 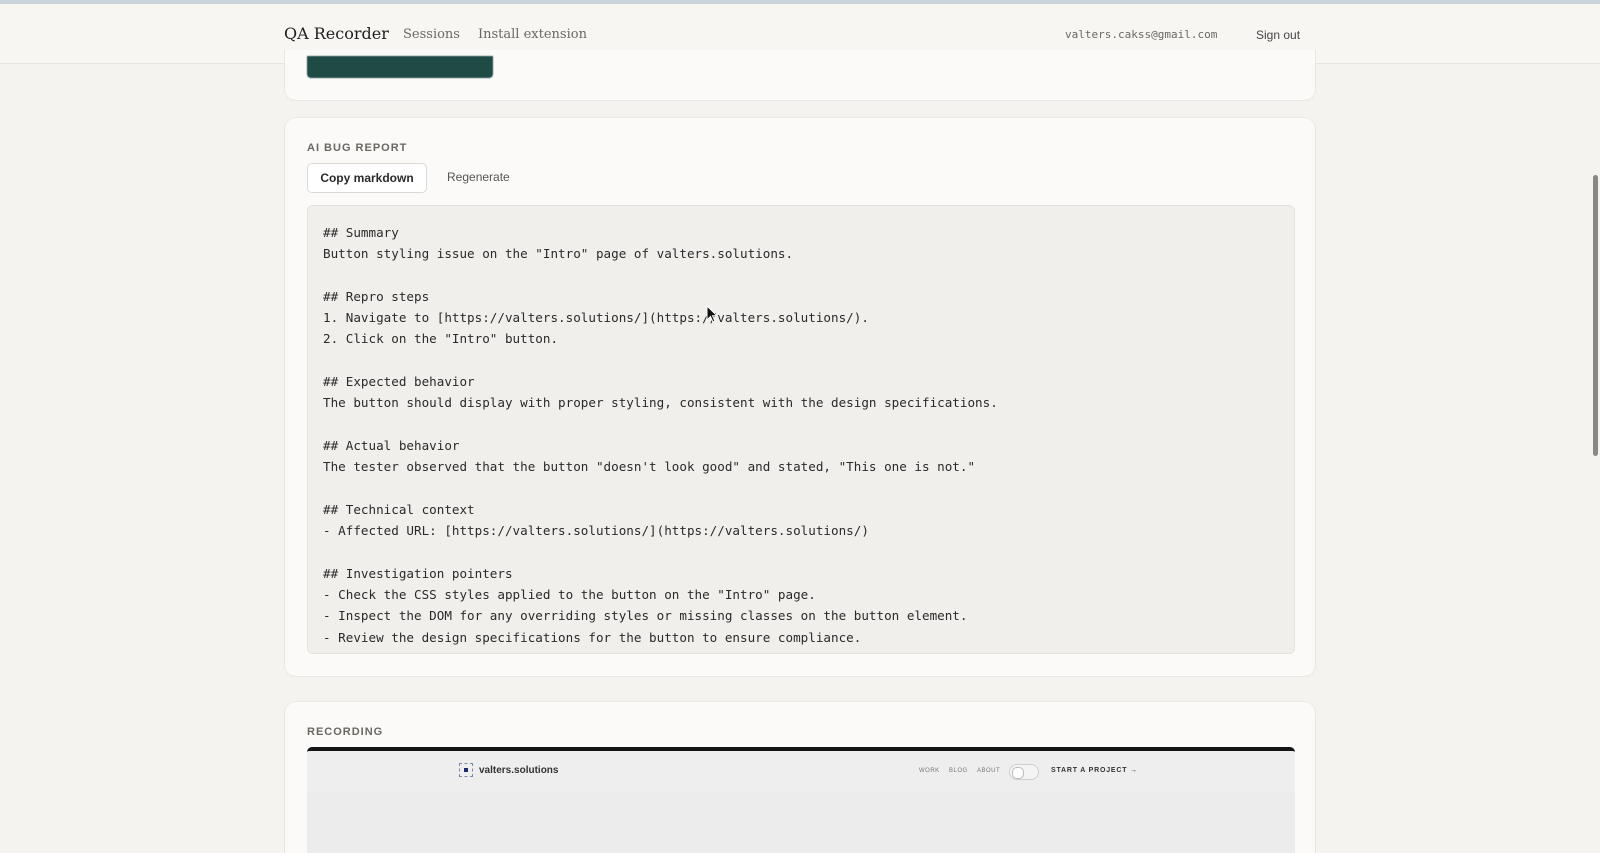 I want to click on copy-markdown-button: Copy markdown, so click(x=367, y=178).